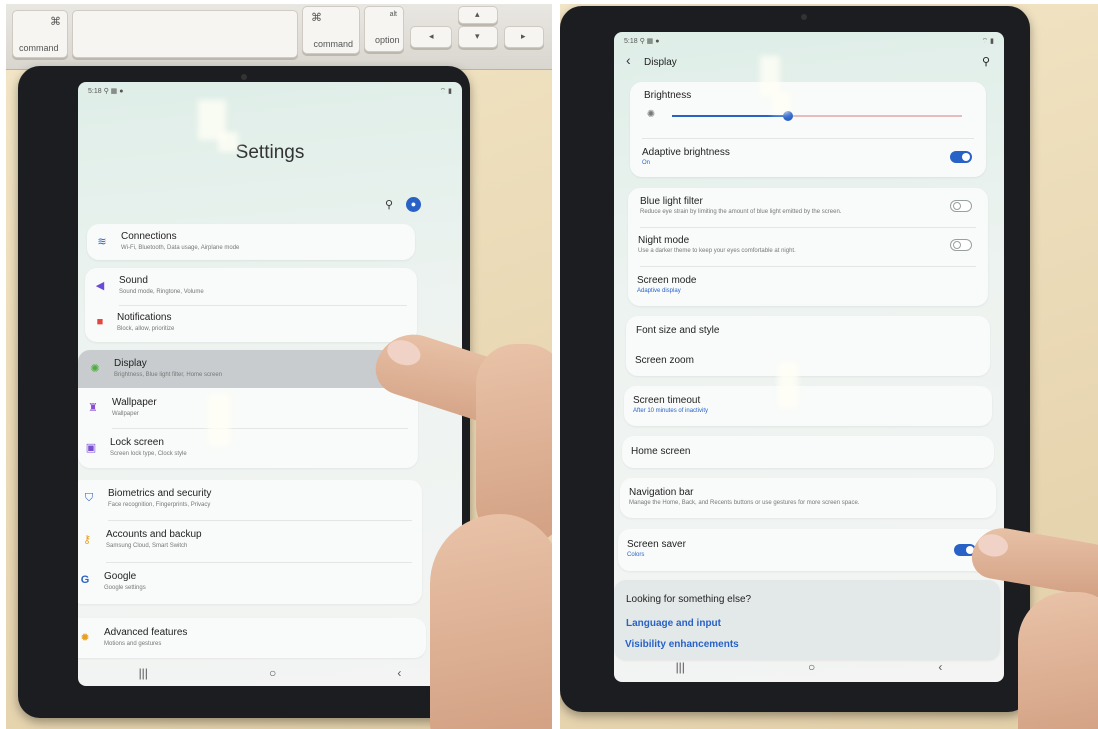 This screenshot has width=1098, height=729. Describe the element at coordinates (331, 30) in the screenshot. I see `command-key-right: ⌘ command` at that location.